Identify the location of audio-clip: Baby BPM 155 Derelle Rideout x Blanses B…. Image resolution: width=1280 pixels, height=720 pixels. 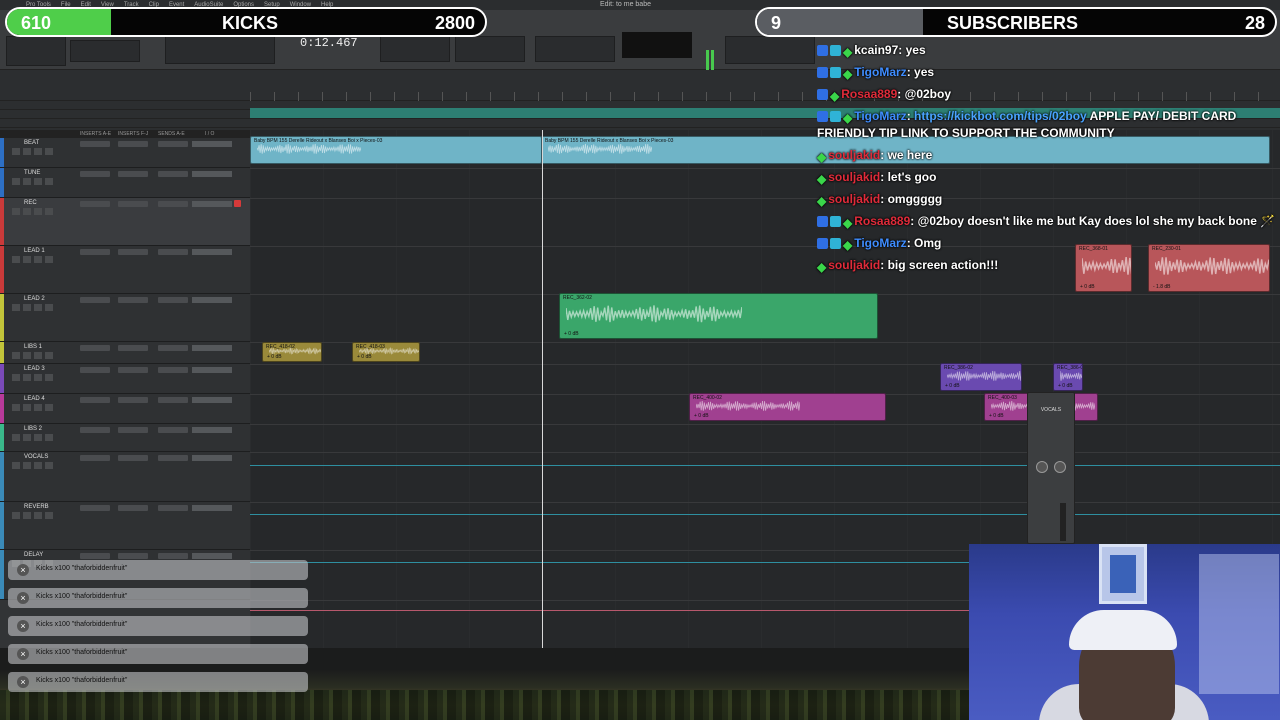
(396, 150).